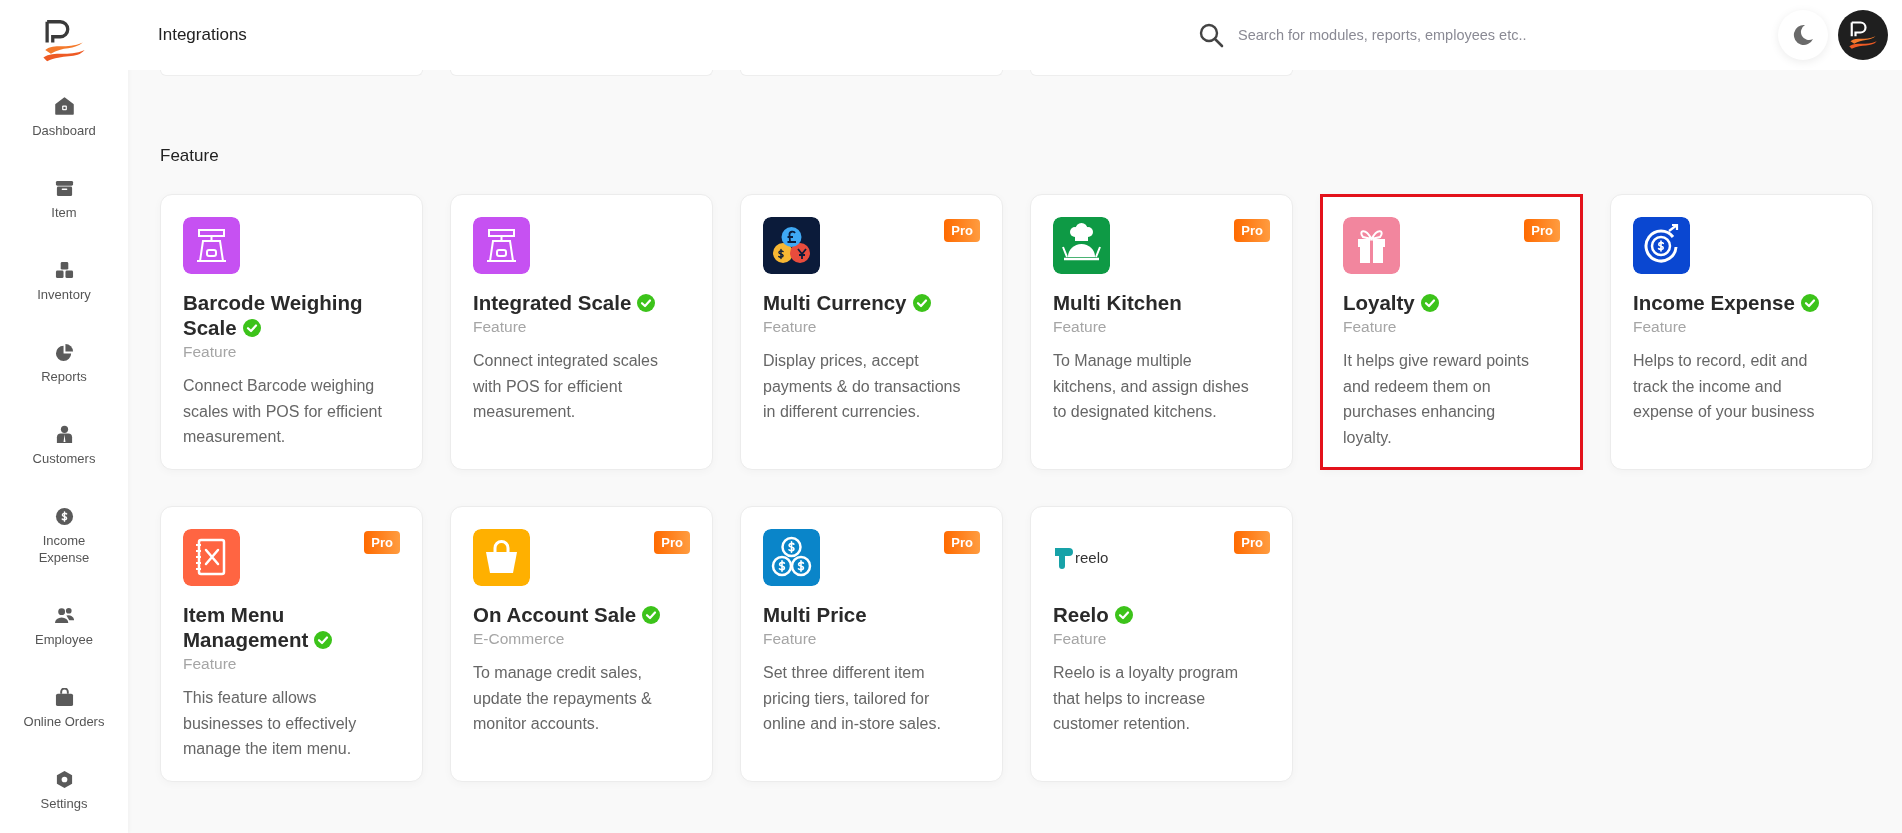 Image resolution: width=1902 pixels, height=833 pixels. I want to click on card-description: Display prices, accept payments & do transactions in different currencies., so click(862, 386).